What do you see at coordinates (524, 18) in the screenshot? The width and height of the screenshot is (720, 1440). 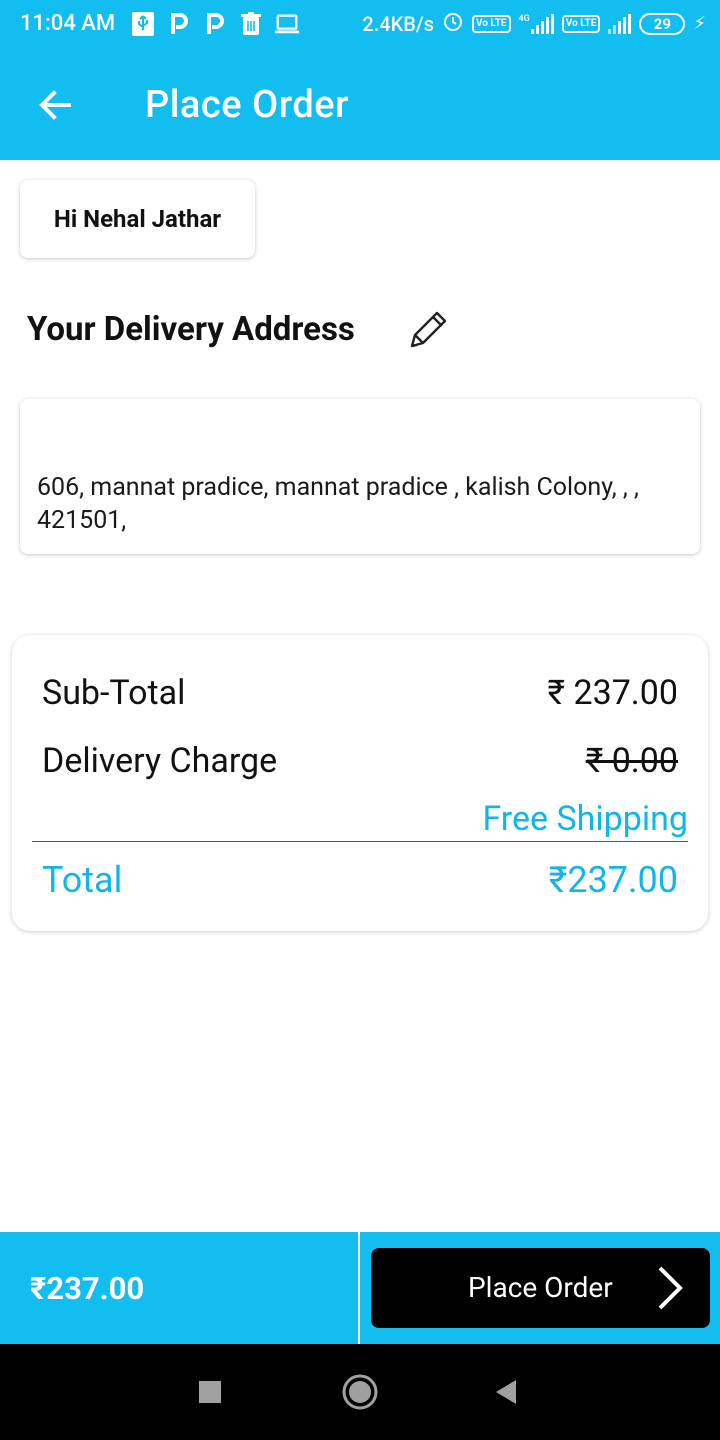 I see `network-type: 4G` at bounding box center [524, 18].